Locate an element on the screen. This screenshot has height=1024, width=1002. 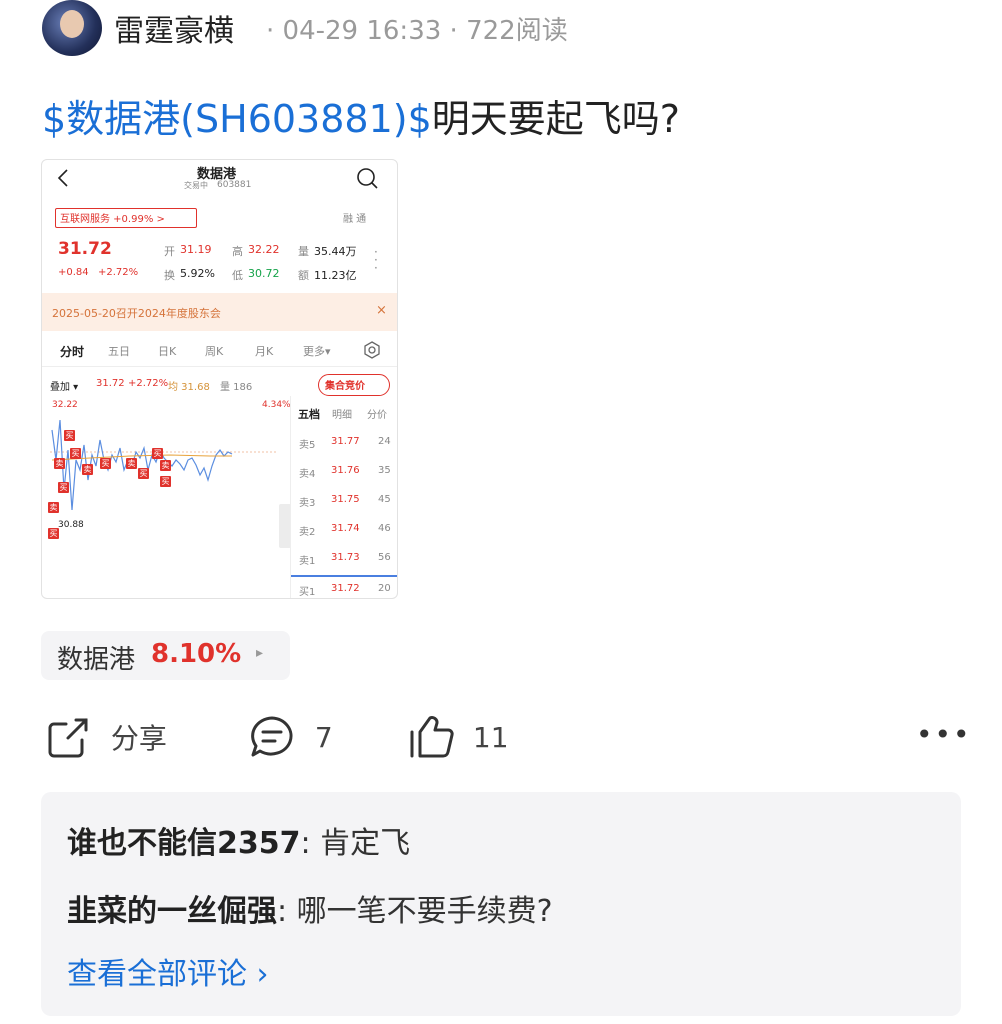
stock-chip: 数据港 8.10% ▸ is located at coordinates (165, 655).